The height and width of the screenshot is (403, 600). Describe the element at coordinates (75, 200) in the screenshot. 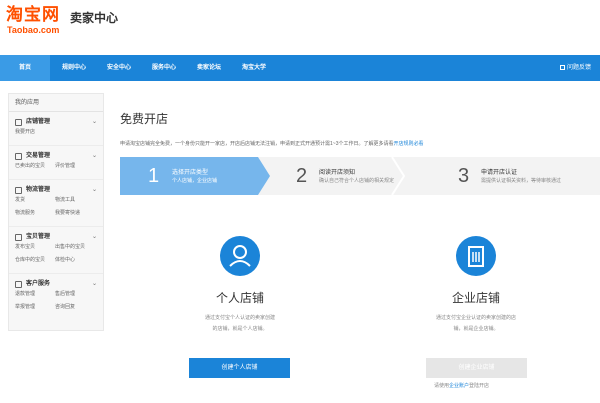

I see `sidebar-link-logistics-tools: 物流工具` at that location.